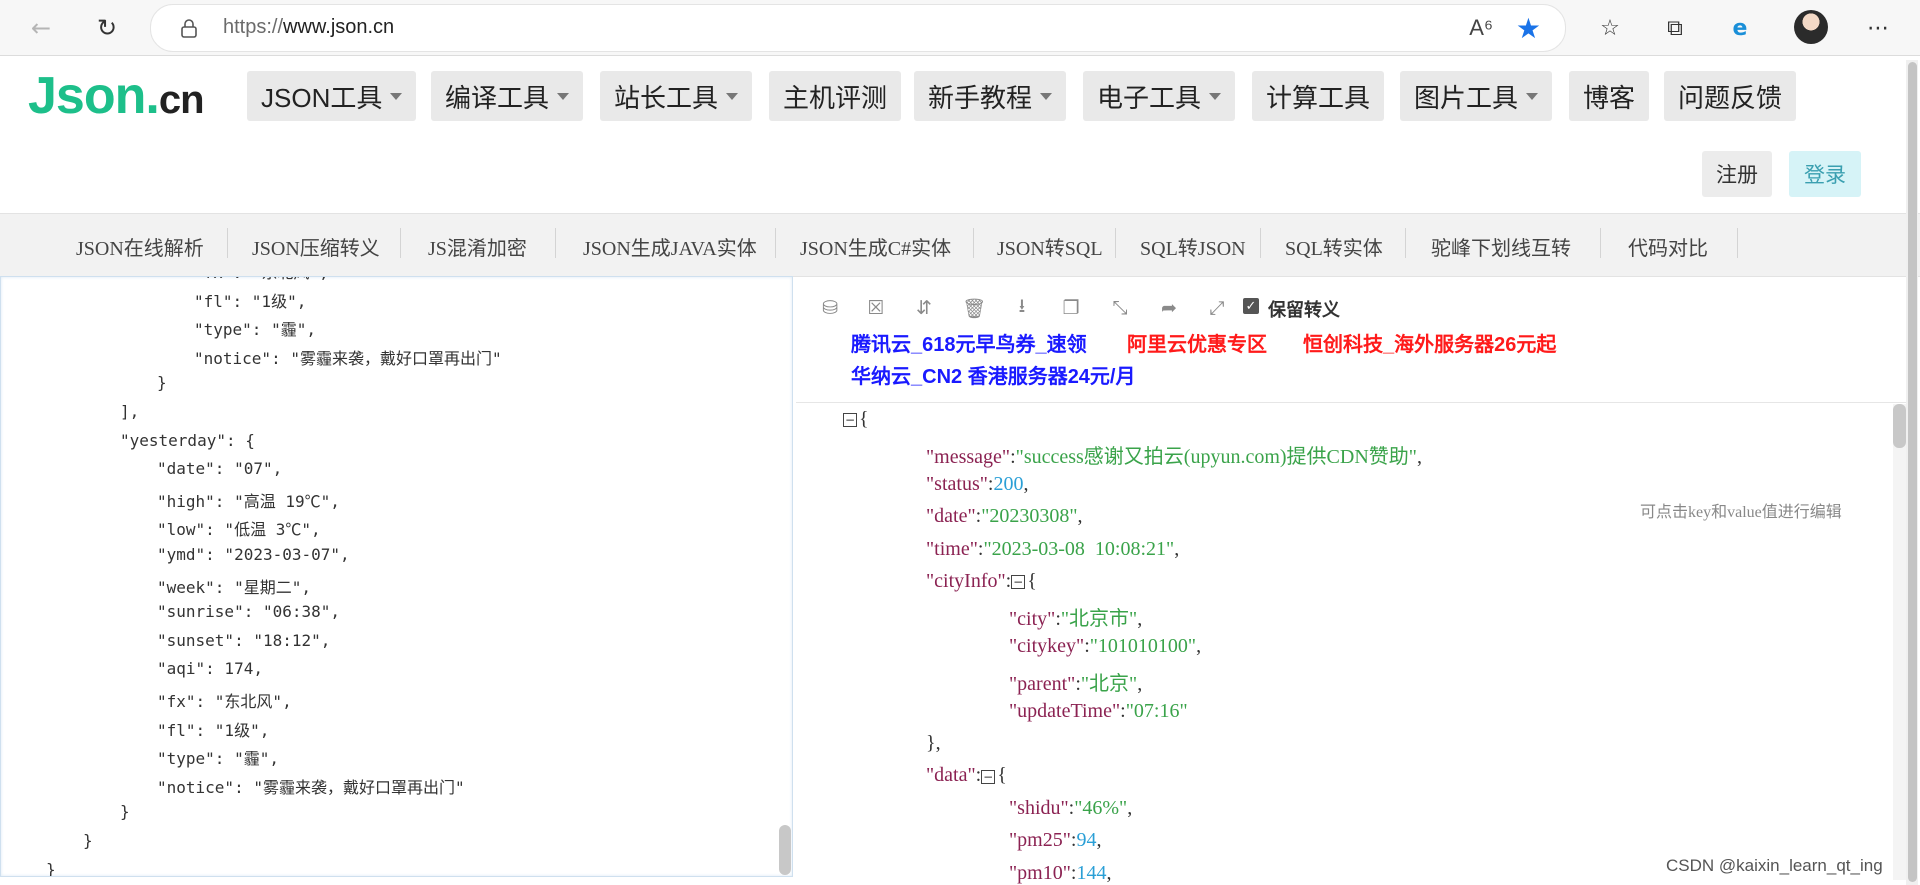  Describe the element at coordinates (990, 96) in the screenshot. I see `menu-item: 新手教程` at that location.